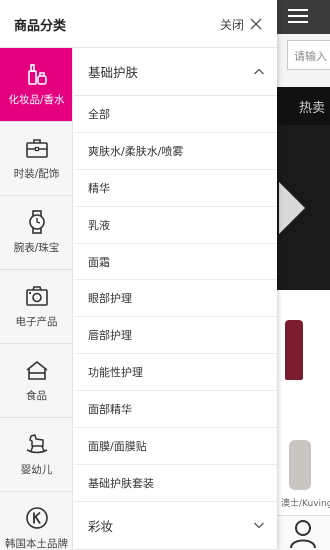 This screenshot has height=550, width=330. I want to click on background-products: 澳士/Kuvings, so click(303, 402).